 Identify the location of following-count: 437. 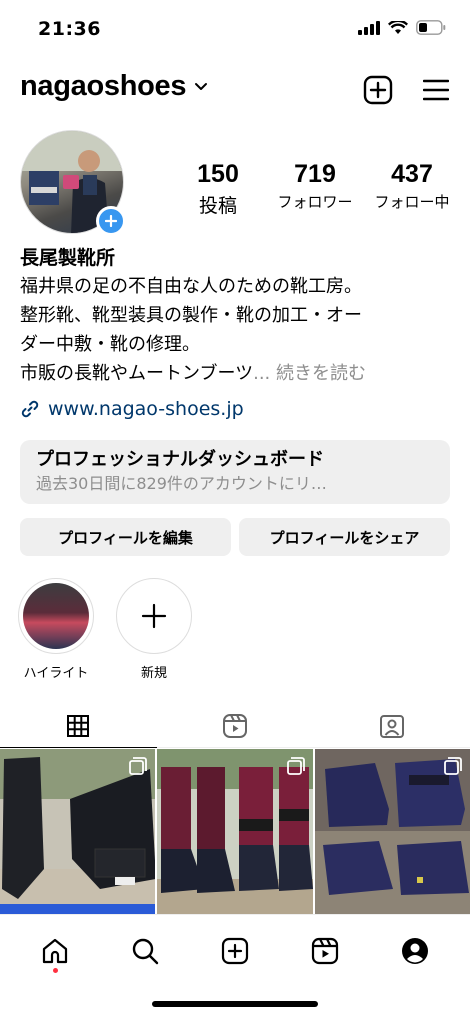
(412, 174).